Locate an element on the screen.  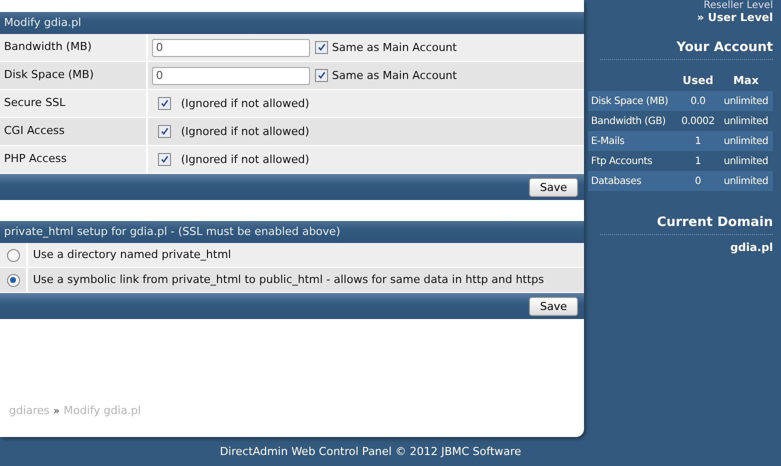
section-header: private_html setup for gdia.pl - (SSL must be enabled above) is located at coordinates (292, 232).